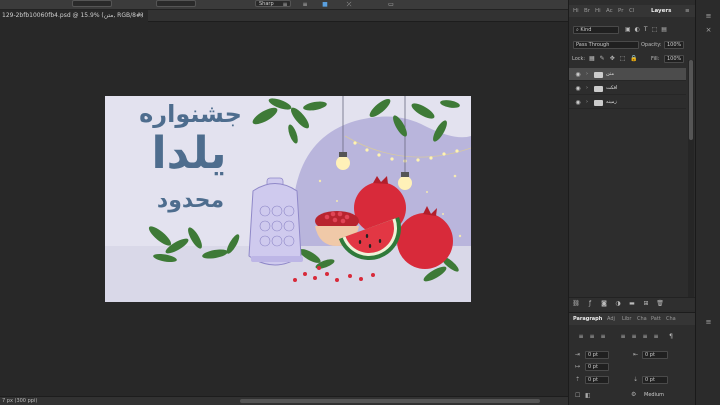 Image resolution: width=720 pixels, height=405 pixels. I want to click on justify-all-icon: ≡, so click(656, 337).